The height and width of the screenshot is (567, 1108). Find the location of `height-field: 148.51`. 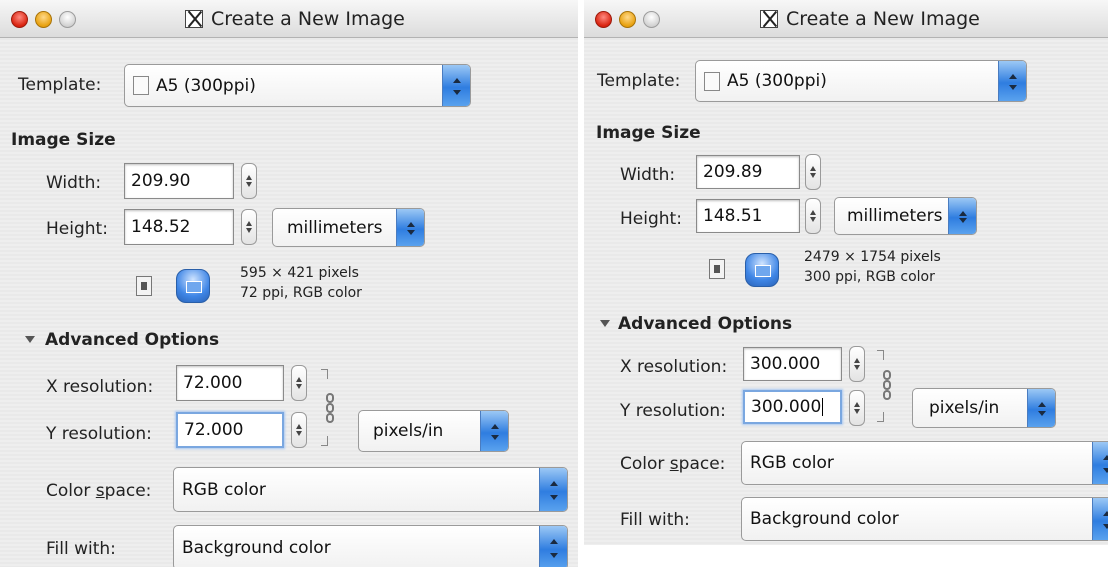

height-field: 148.51 is located at coordinates (748, 216).